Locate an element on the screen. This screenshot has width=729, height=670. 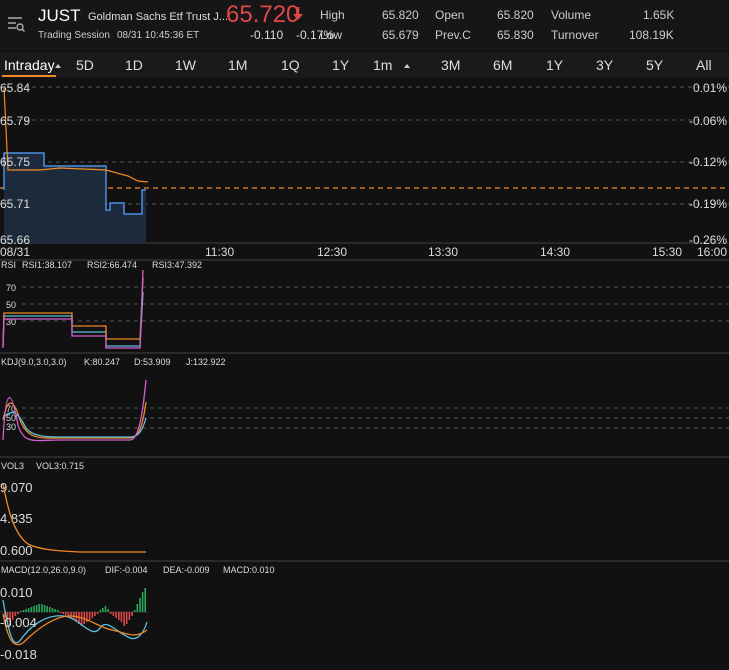
menu-icon is located at coordinates (16, 24).